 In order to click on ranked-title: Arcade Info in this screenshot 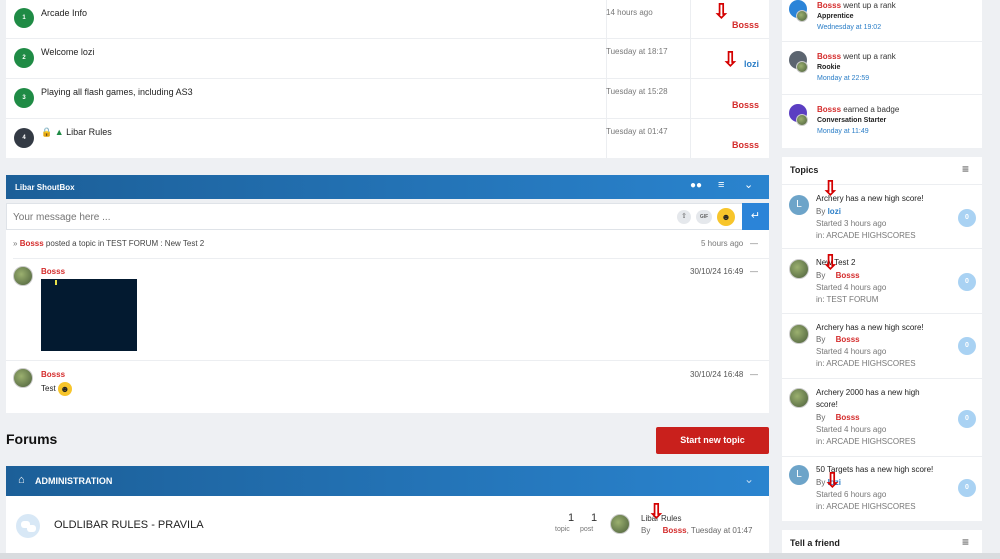, I will do `click(64, 13)`.